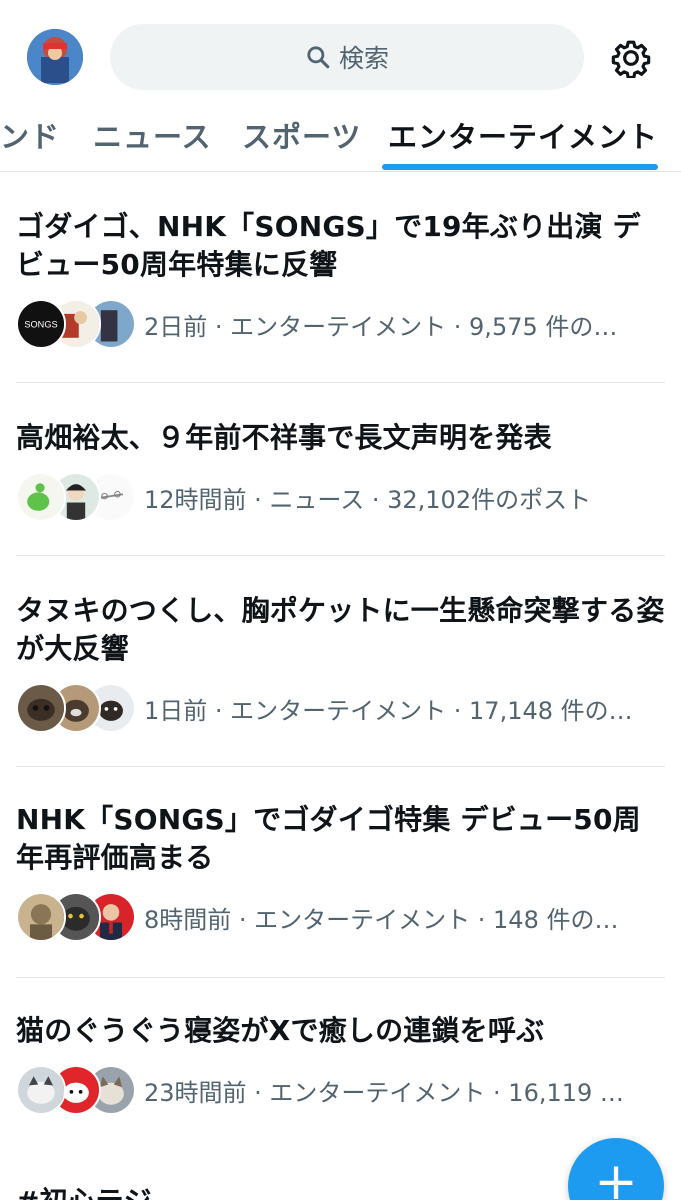 Image resolution: width=681 pixels, height=1200 pixels. What do you see at coordinates (83, 1190) in the screenshot?
I see `next-trend-title-partial: #初心テジ` at bounding box center [83, 1190].